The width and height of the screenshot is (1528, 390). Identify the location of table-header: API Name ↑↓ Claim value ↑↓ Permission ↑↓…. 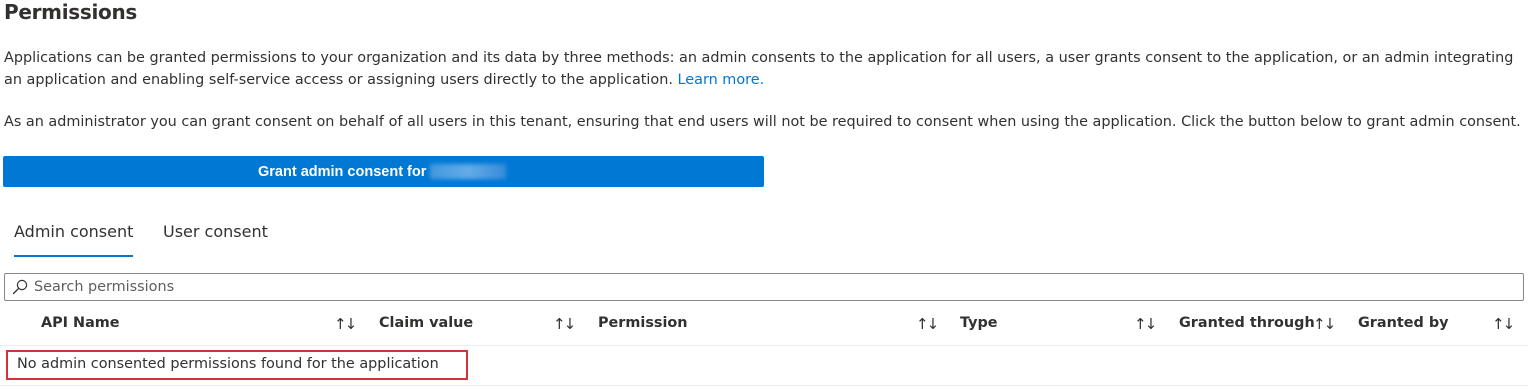
(764, 328).